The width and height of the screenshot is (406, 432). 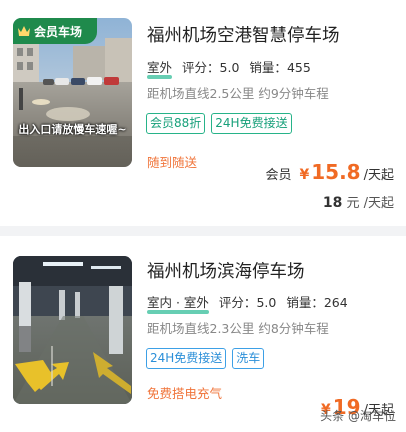 What do you see at coordinates (72, 129) in the screenshot?
I see `photo-caption: 出入口请放慢车速喔~` at bounding box center [72, 129].